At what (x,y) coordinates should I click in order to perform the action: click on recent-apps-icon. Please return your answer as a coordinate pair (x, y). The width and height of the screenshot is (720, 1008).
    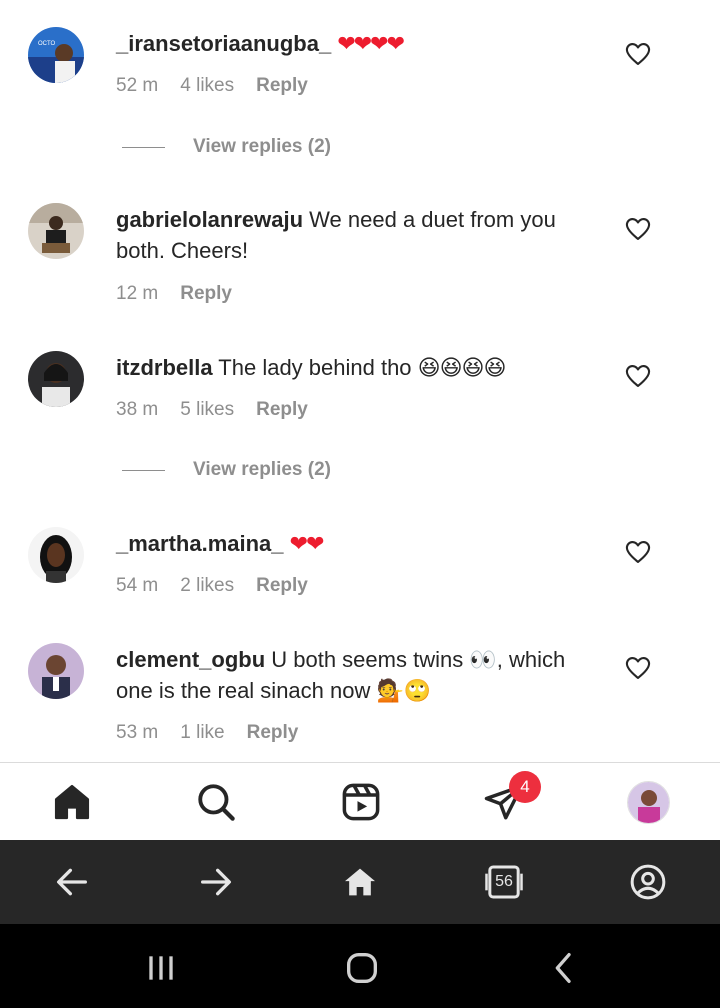
    Looking at the image, I should click on (161, 968).